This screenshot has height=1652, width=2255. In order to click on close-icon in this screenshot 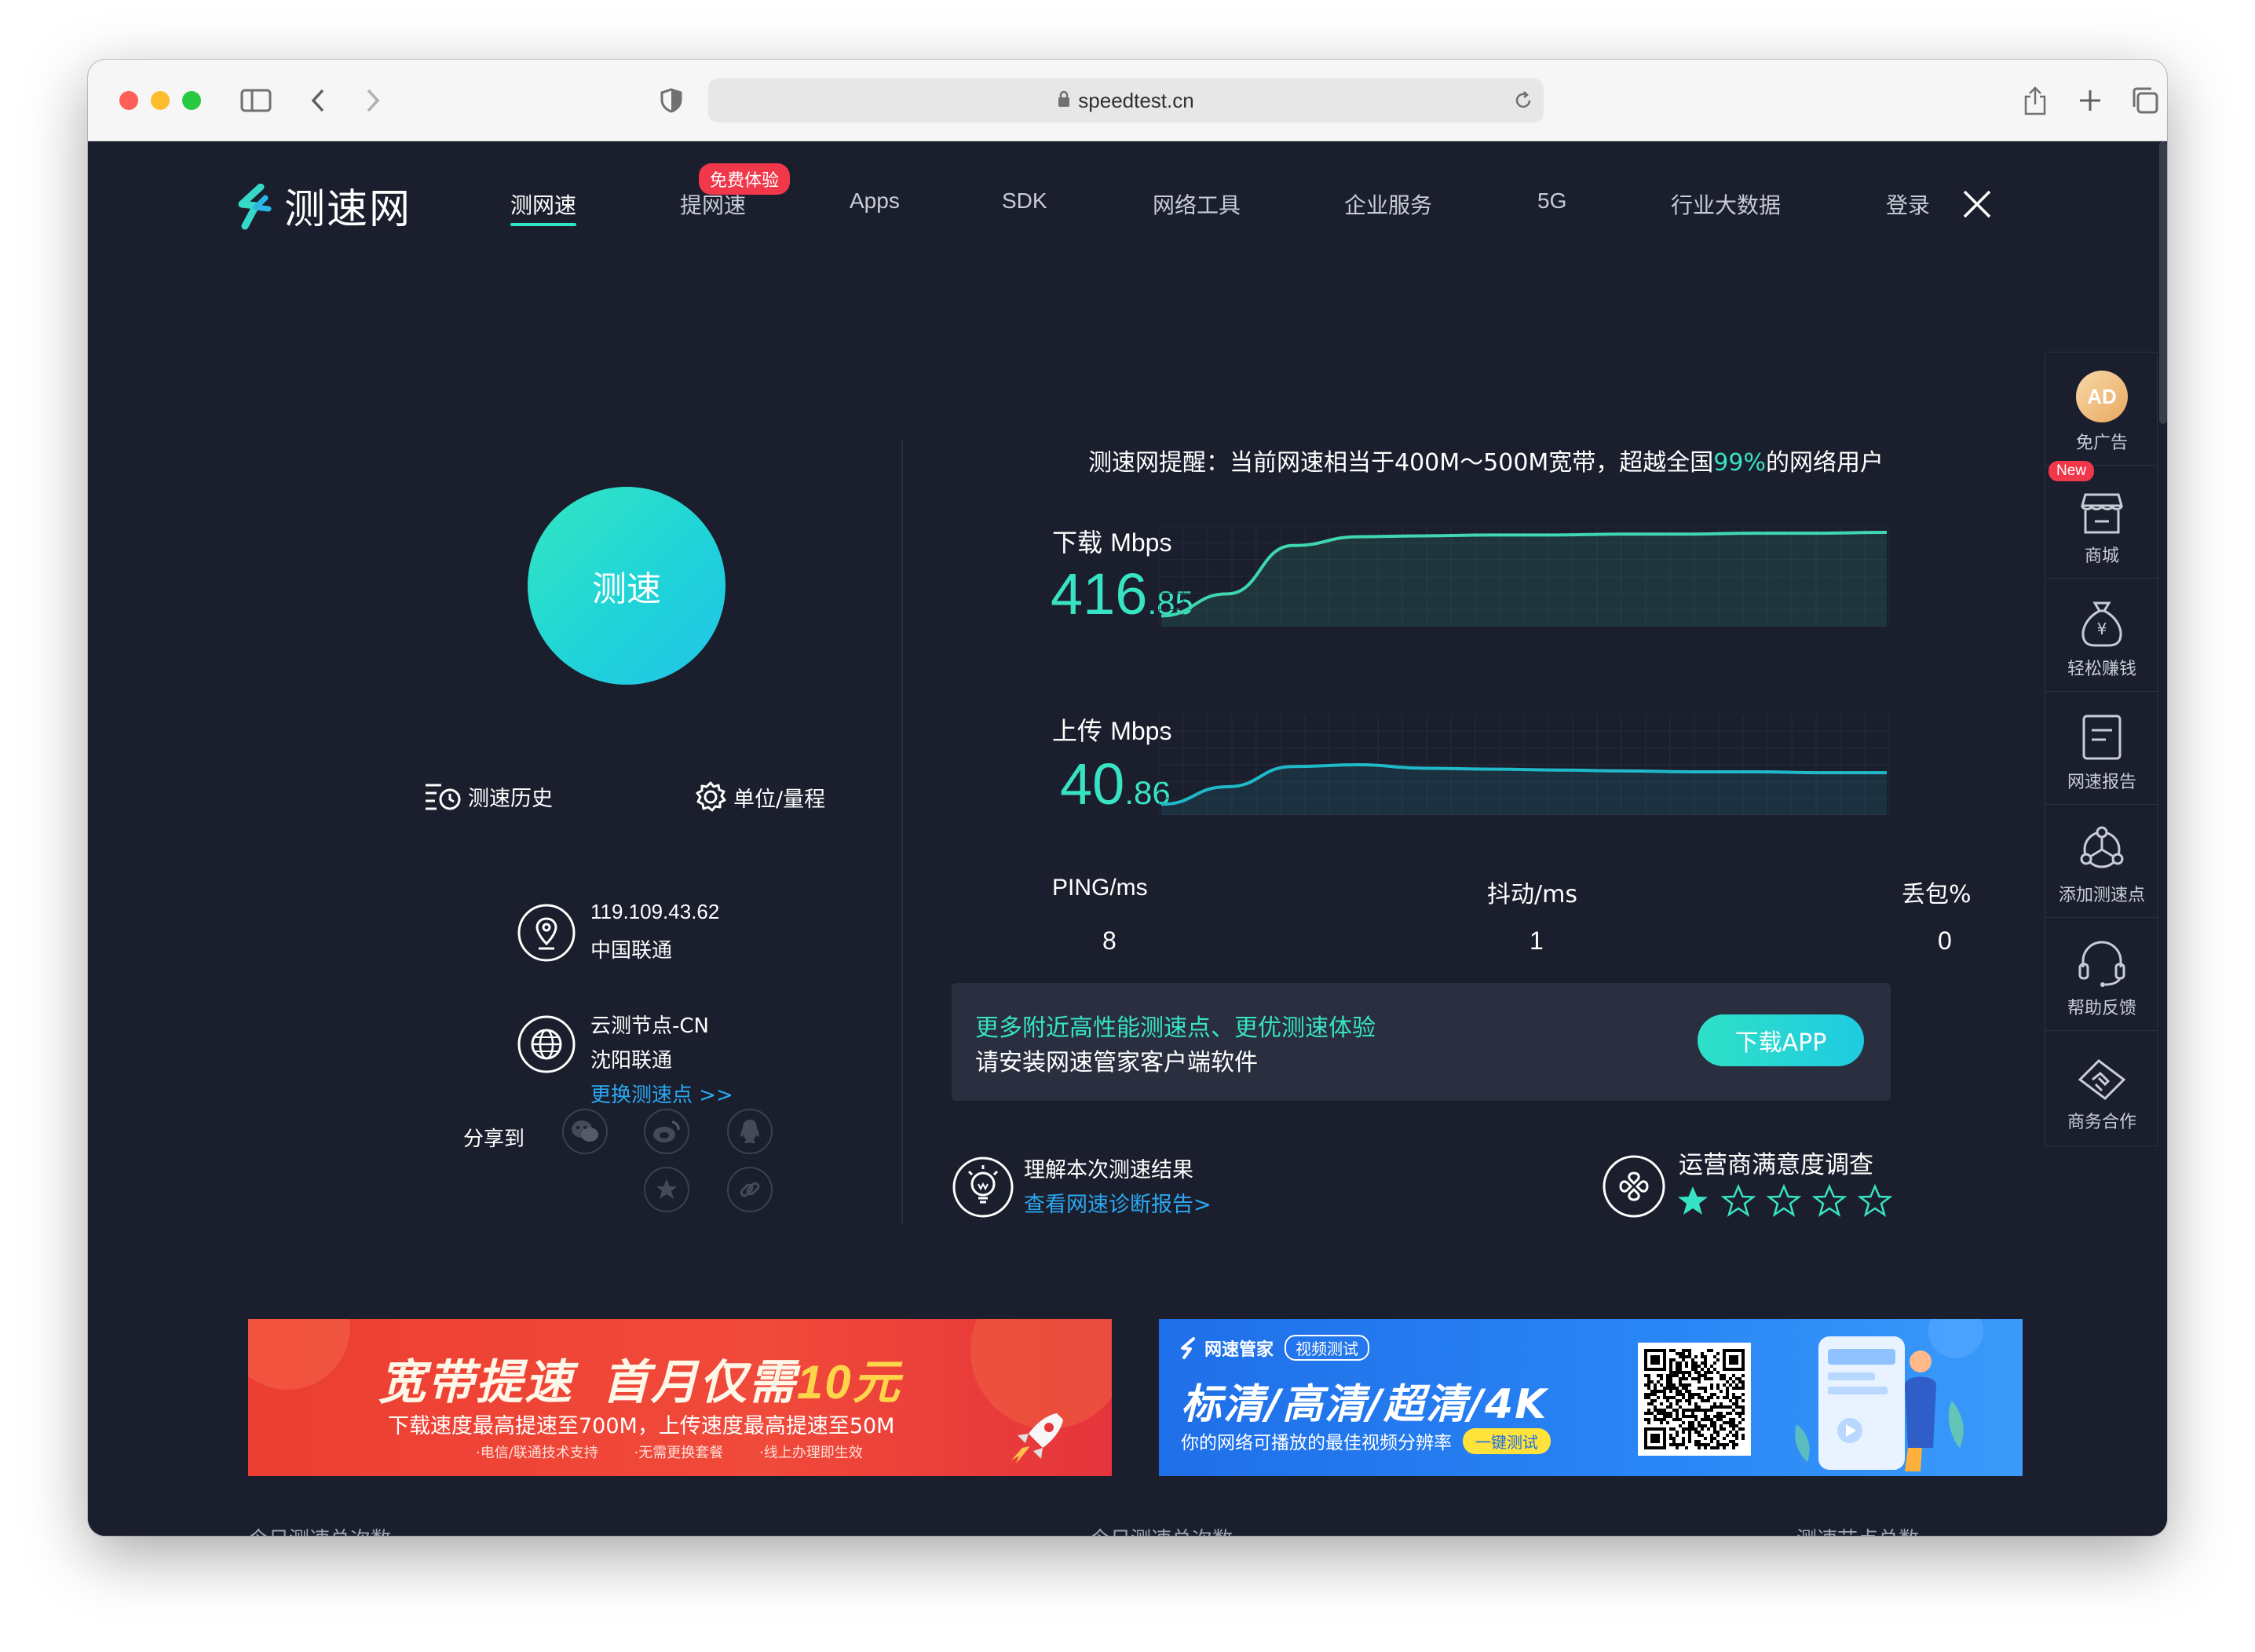, I will do `click(1977, 205)`.